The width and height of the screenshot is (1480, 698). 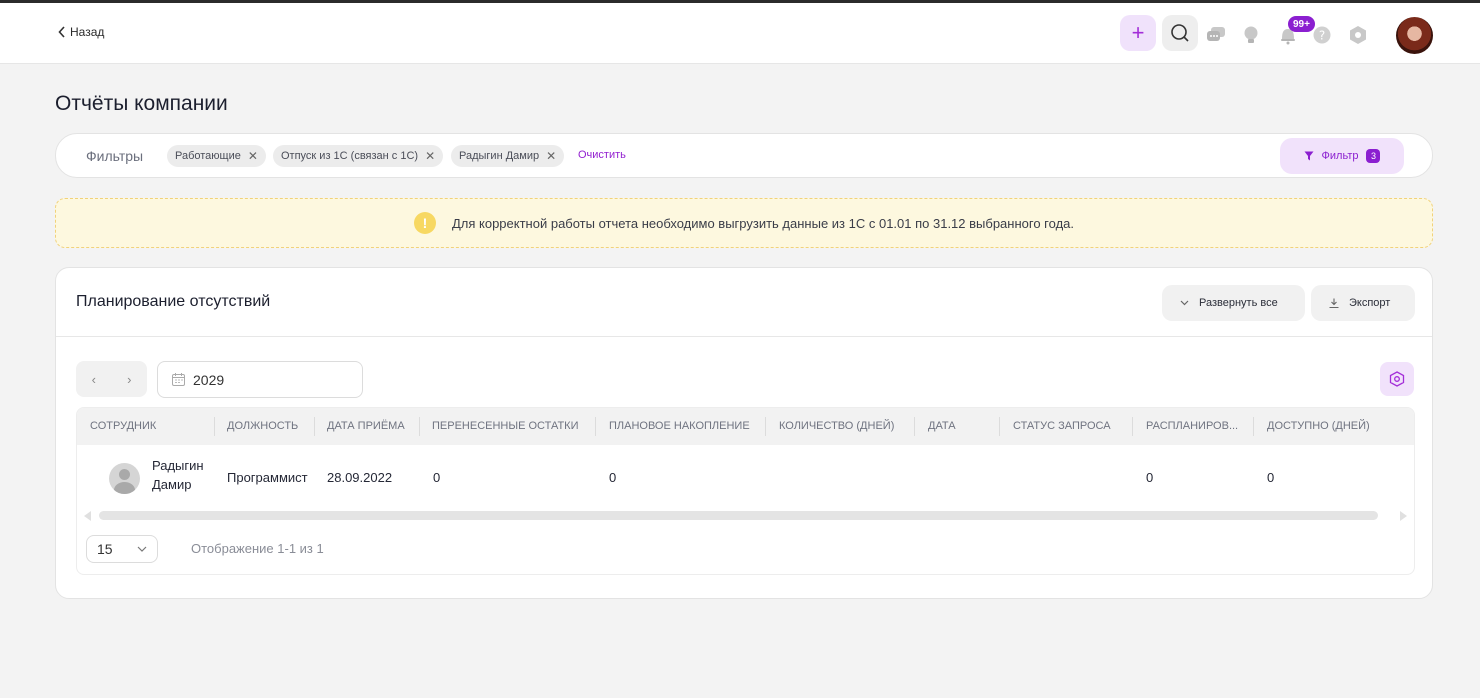 I want to click on chat-button, so click(x=1216, y=35).